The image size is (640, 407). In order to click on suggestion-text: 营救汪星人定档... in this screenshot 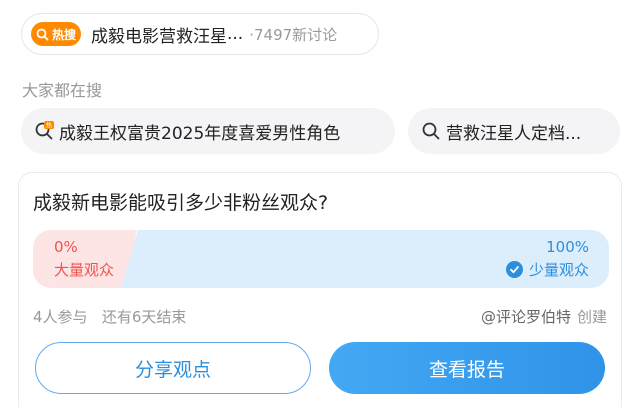, I will do `click(514, 133)`.